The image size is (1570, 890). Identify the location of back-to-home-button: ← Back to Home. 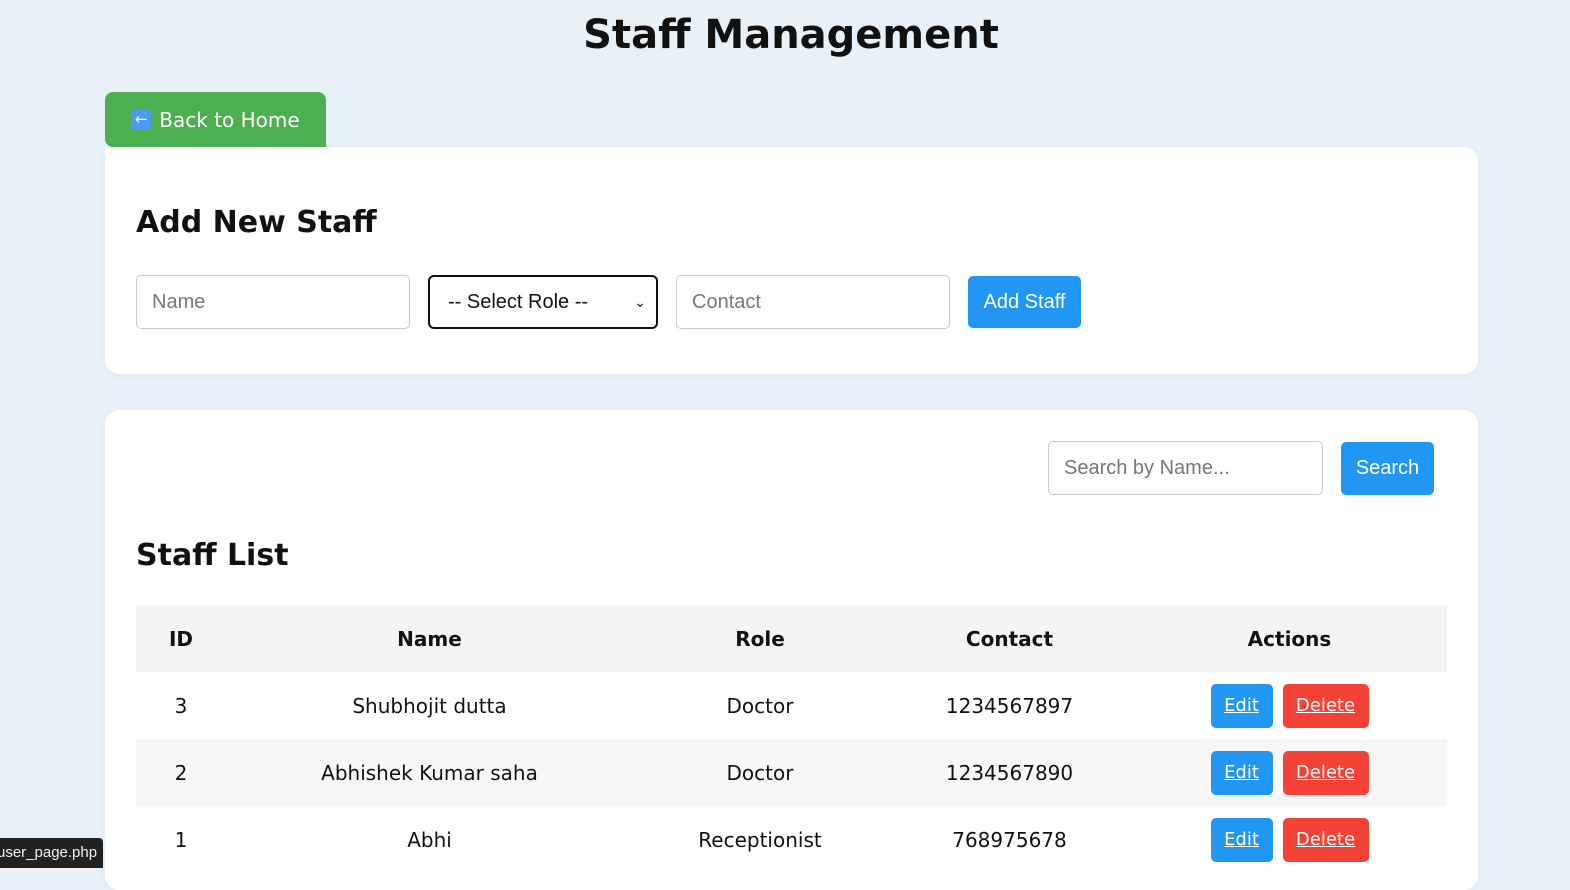
(215, 119).